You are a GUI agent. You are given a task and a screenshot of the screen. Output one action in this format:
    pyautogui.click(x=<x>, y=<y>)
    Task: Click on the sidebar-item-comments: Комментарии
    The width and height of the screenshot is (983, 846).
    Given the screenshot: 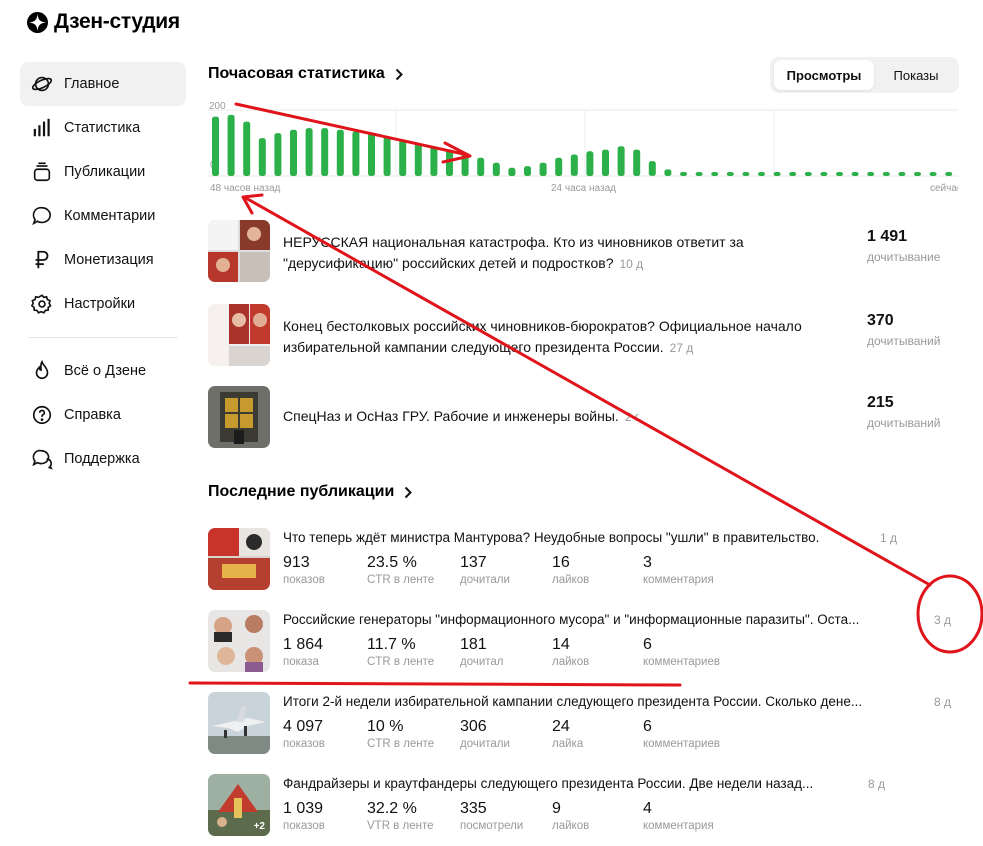 What is the action you would take?
    pyautogui.click(x=103, y=216)
    